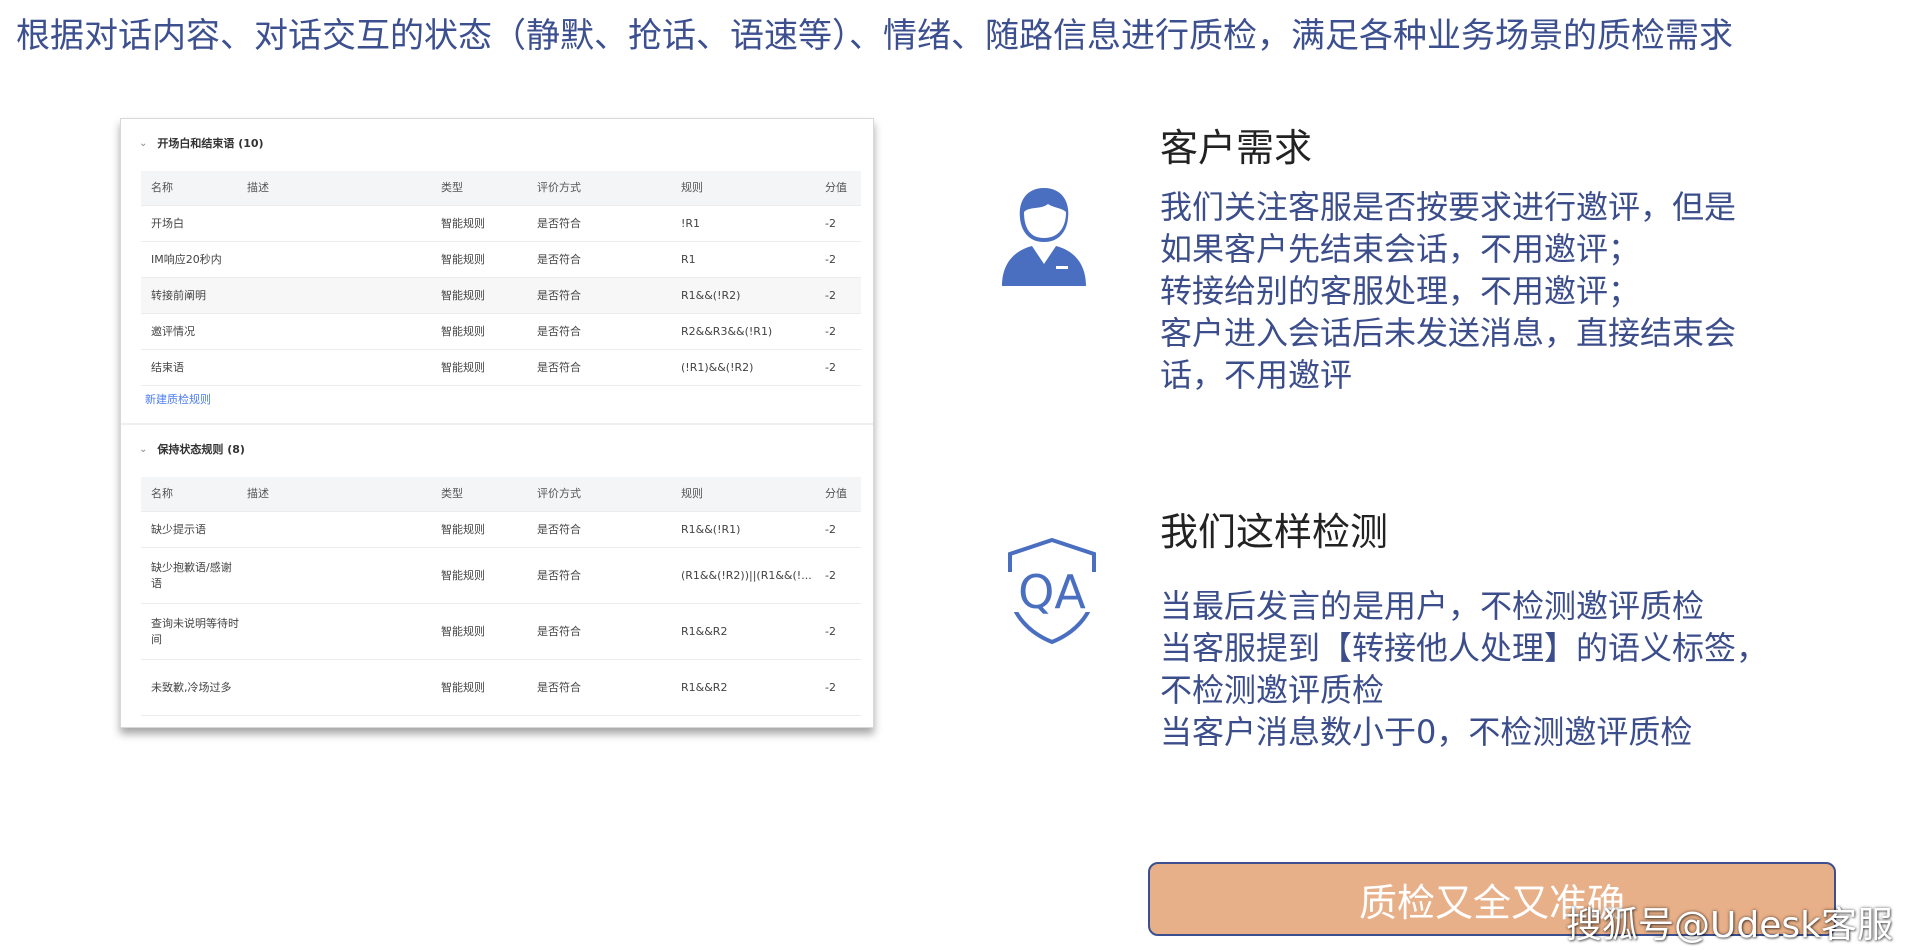  What do you see at coordinates (711, 295) in the screenshot?
I see `rule-expression: R1&&(!R2)` at bounding box center [711, 295].